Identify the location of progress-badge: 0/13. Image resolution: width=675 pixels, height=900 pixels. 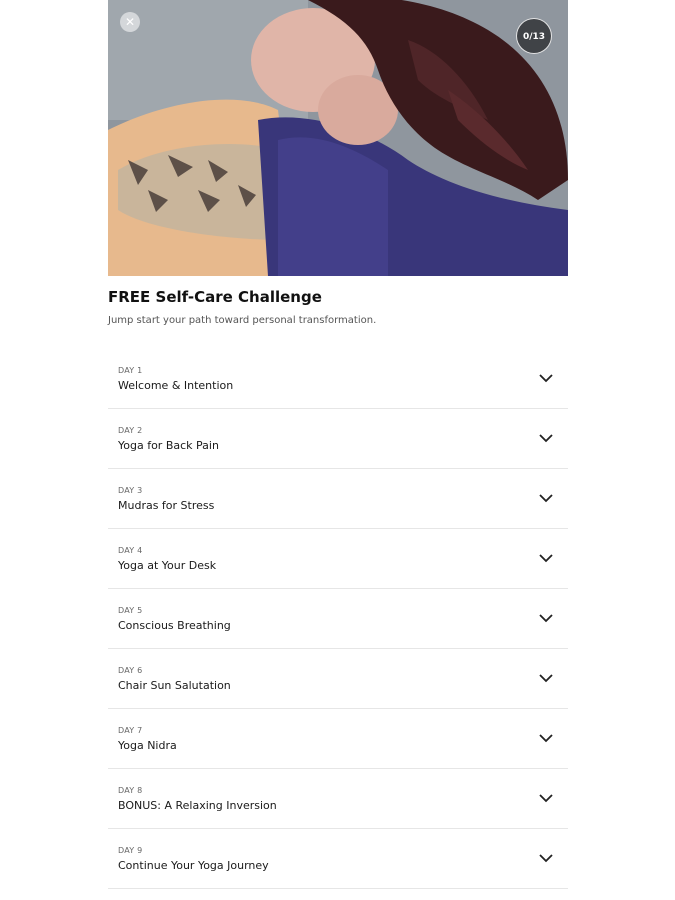
(534, 36).